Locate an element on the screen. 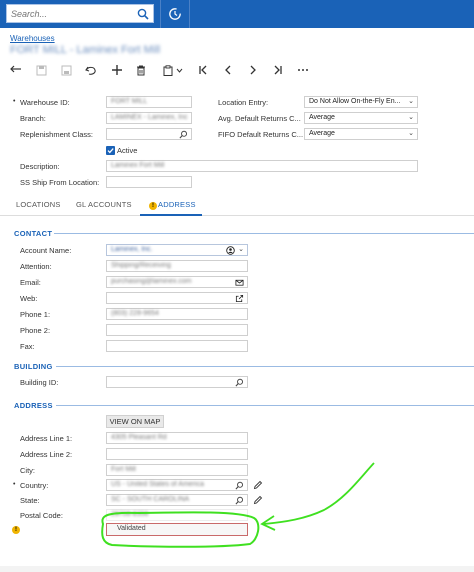 This screenshot has width=474, height=572. footer-strip is located at coordinates (237, 569).